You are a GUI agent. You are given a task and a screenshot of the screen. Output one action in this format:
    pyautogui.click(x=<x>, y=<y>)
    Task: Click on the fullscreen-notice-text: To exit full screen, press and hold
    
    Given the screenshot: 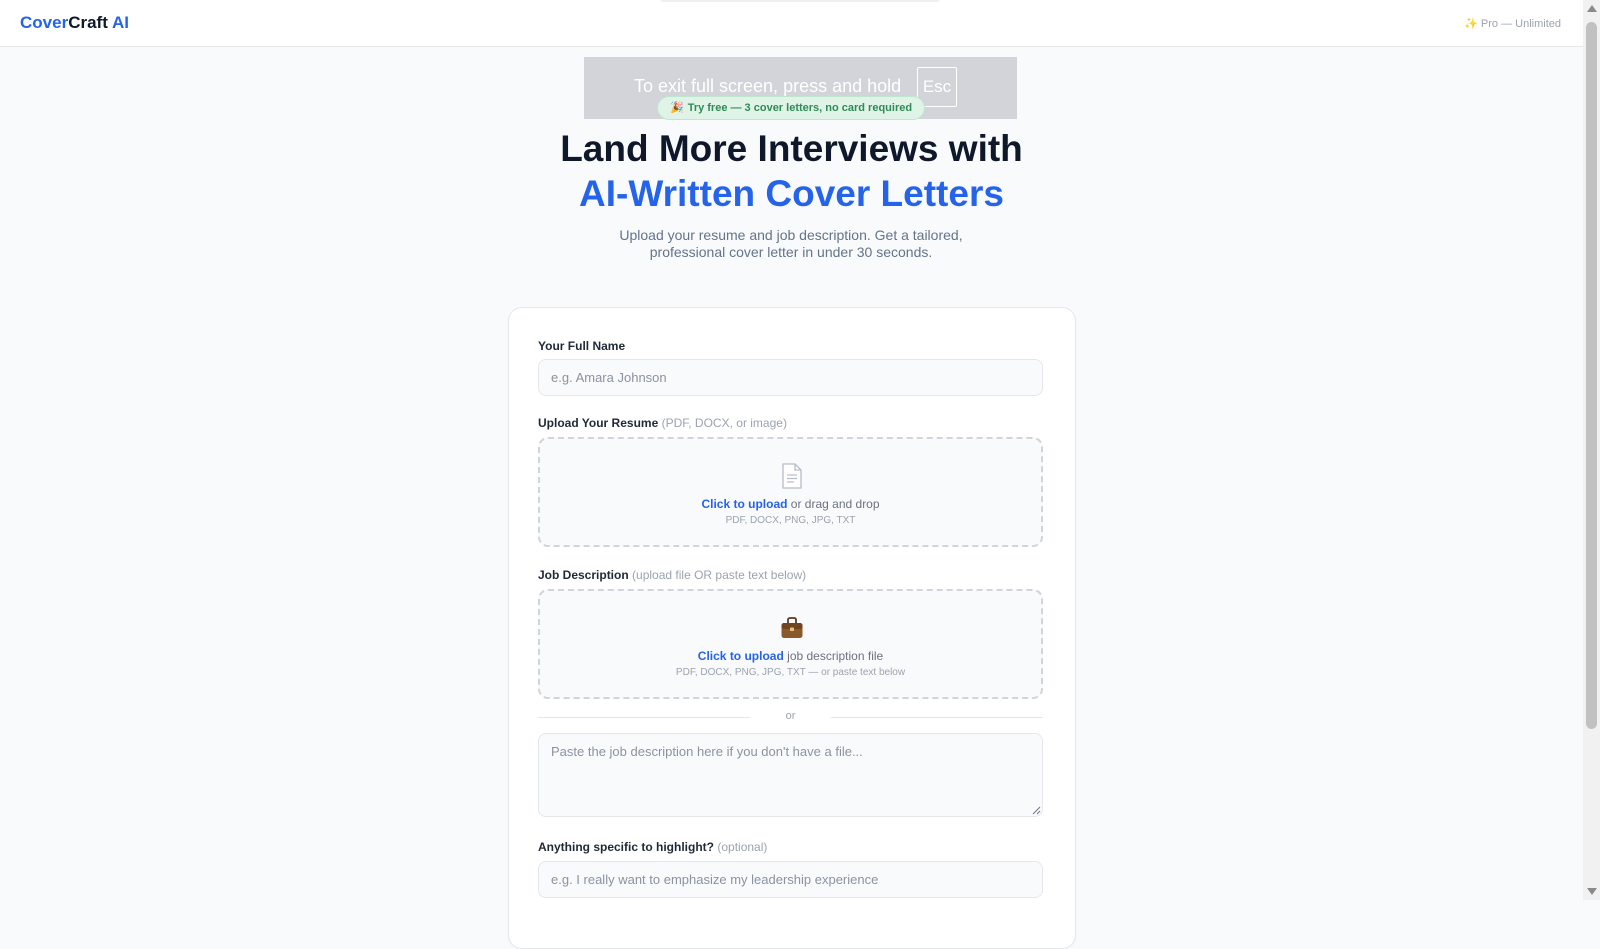 What is the action you would take?
    pyautogui.click(x=768, y=86)
    